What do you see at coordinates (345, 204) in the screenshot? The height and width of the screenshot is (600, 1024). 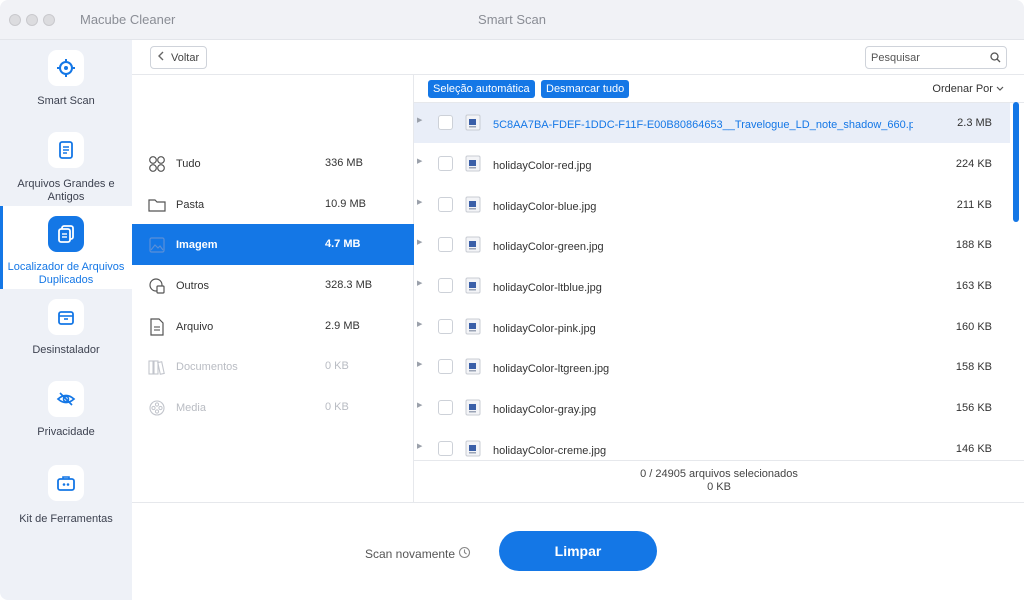 I see `category-size: 10.9 MB` at bounding box center [345, 204].